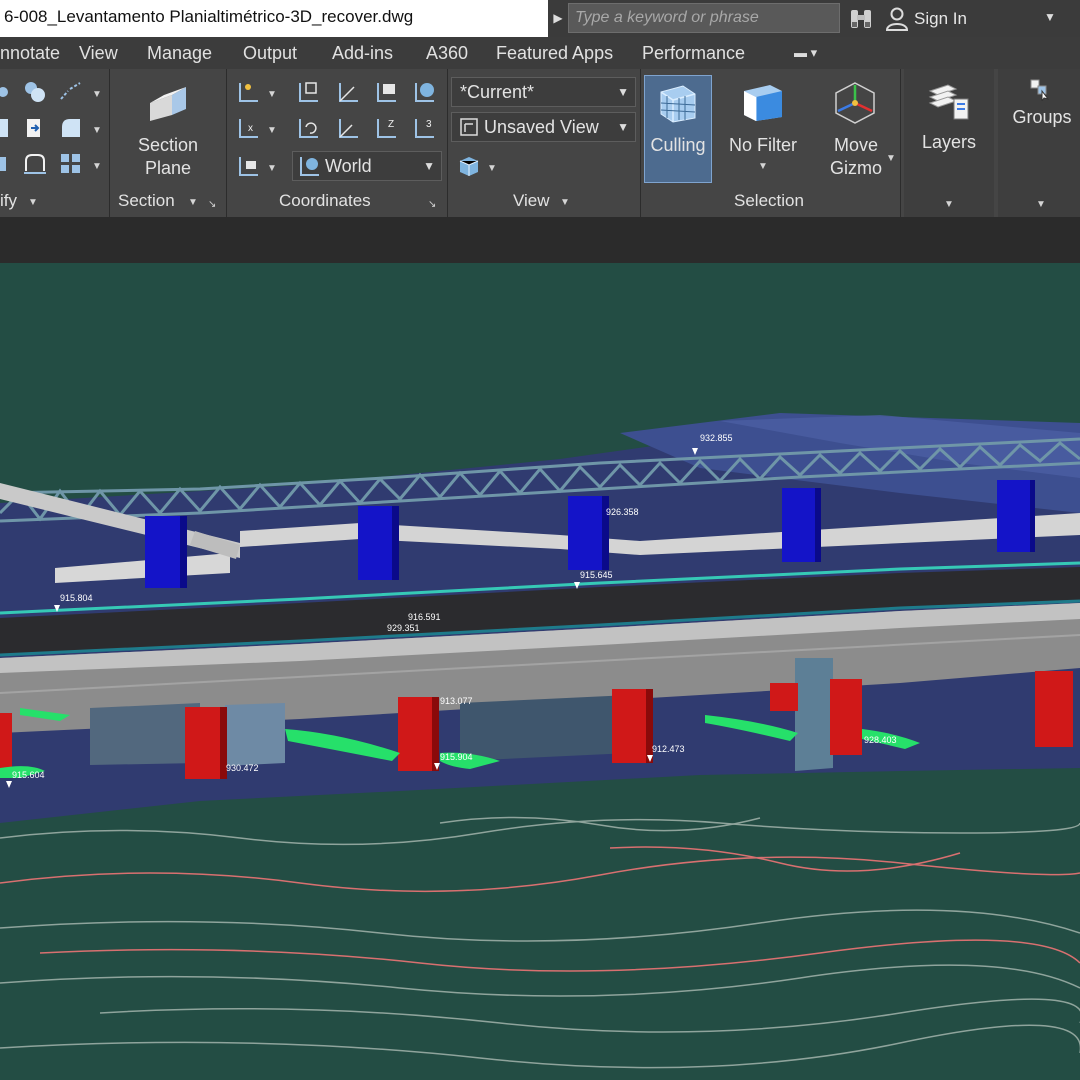 Image resolution: width=1080 pixels, height=1080 pixels. I want to click on ribbon-options-icon: ▬ ▾, so click(805, 53).